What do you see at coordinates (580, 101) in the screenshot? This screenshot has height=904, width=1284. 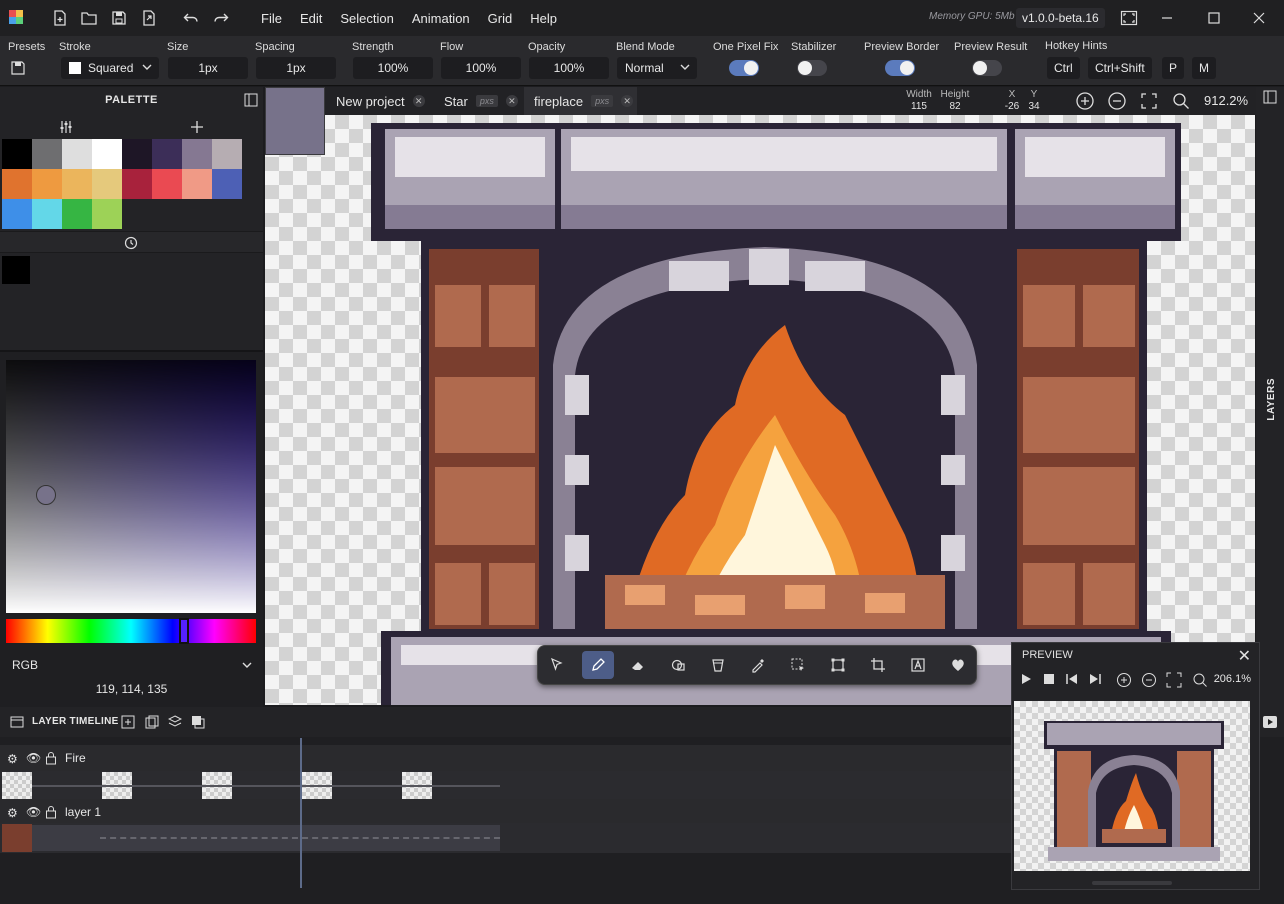 I see `tab-fireplace: fireplace pxs ✕` at bounding box center [580, 101].